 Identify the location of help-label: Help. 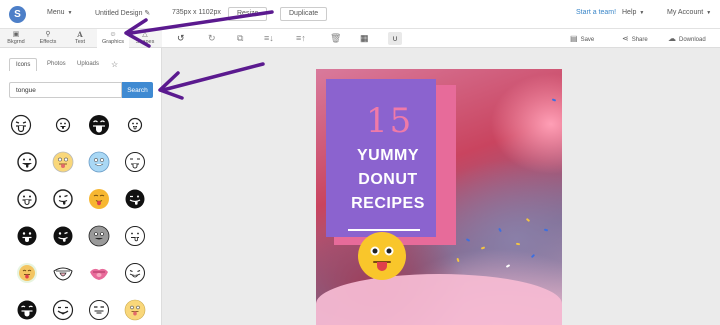
(629, 12).